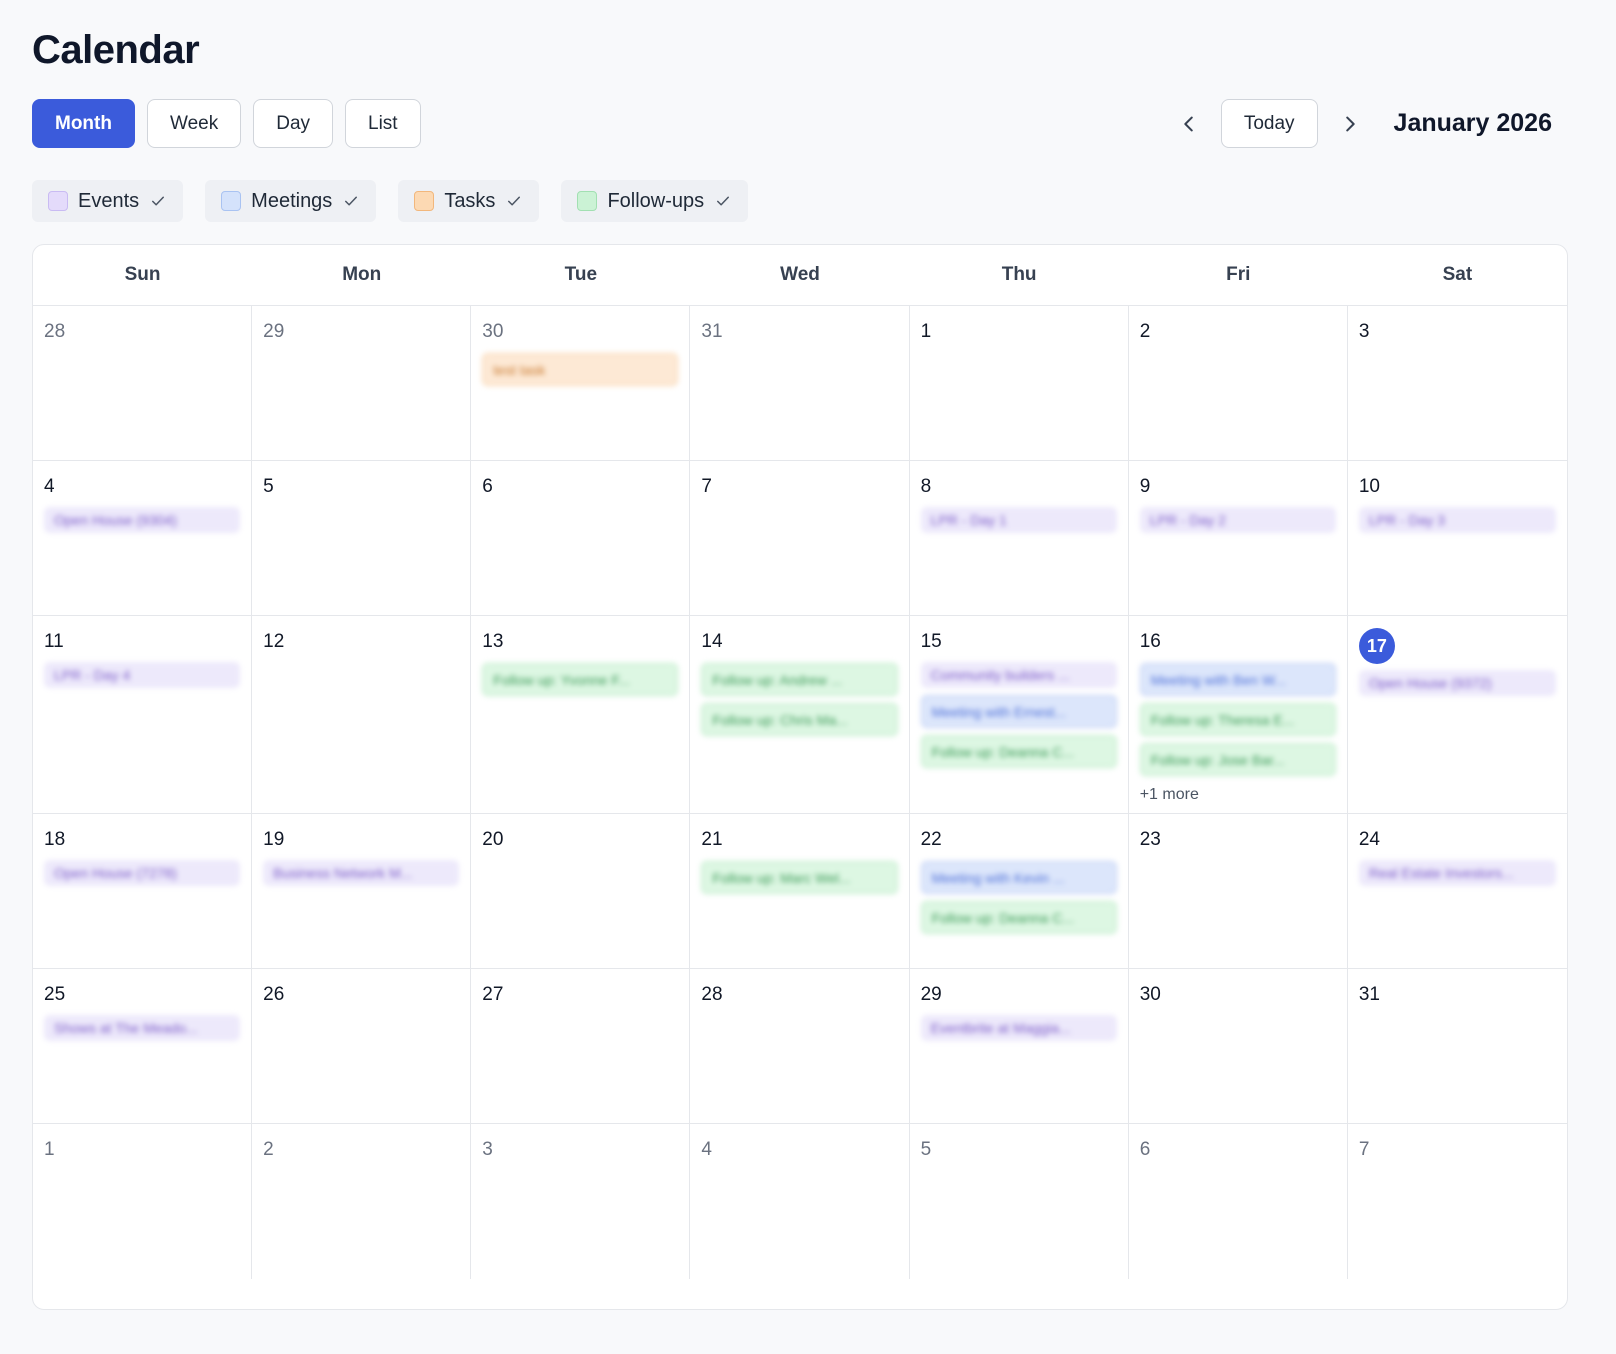  I want to click on today-button: Today, so click(1269, 123).